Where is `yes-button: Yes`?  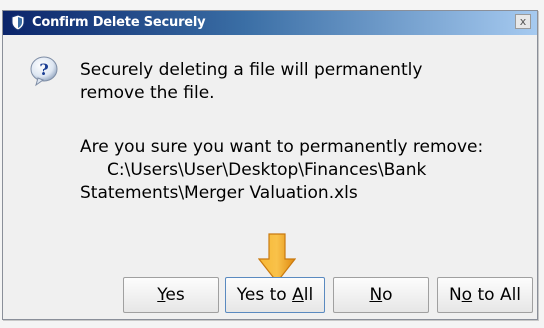 yes-button: Yes is located at coordinates (171, 295).